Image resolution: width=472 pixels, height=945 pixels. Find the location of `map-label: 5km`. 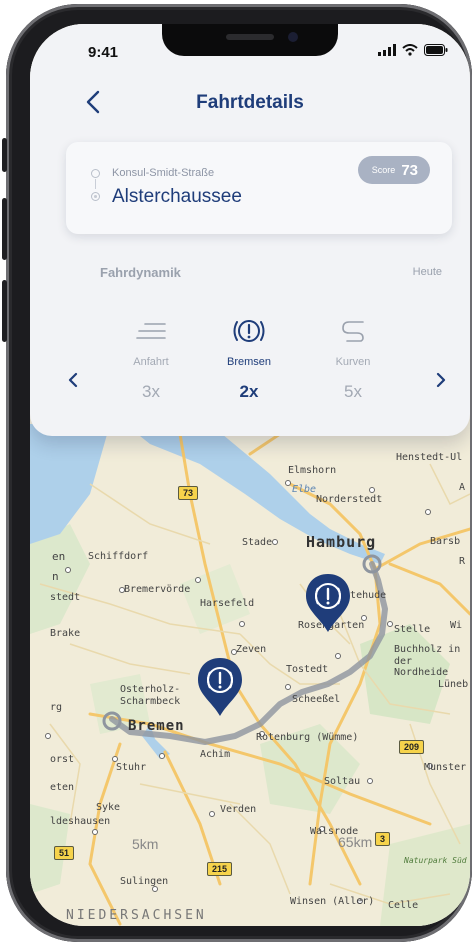

map-label: 5km is located at coordinates (145, 844).